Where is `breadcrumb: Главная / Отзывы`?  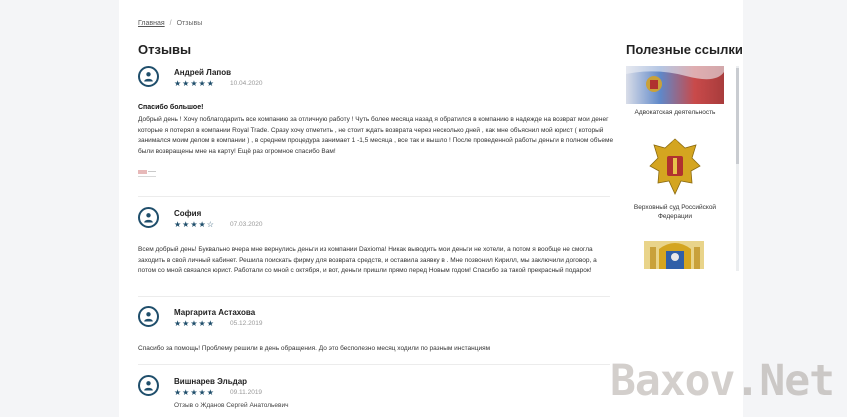 breadcrumb: Главная / Отзывы is located at coordinates (170, 23).